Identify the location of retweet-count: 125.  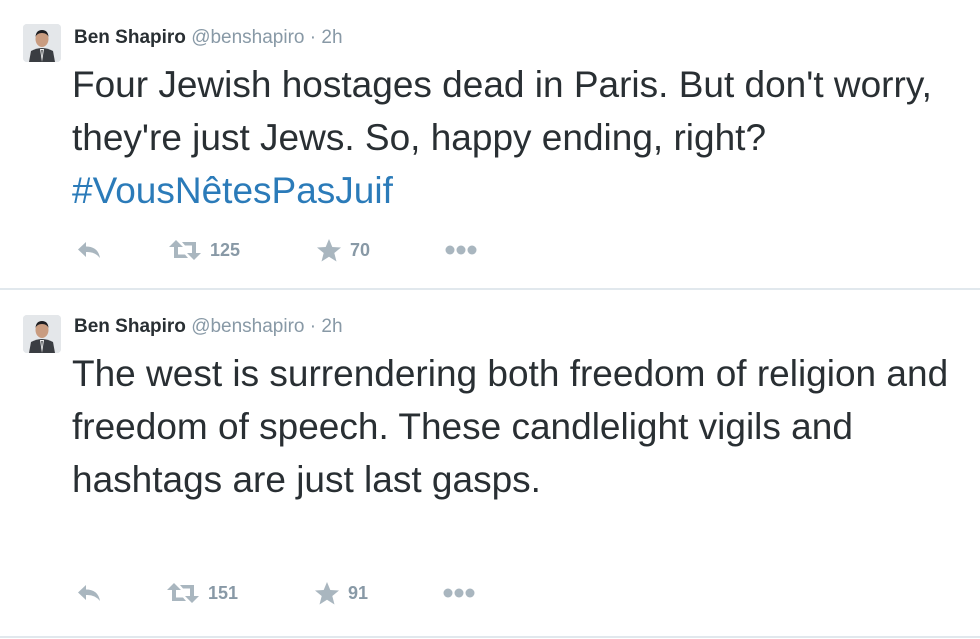
(225, 249).